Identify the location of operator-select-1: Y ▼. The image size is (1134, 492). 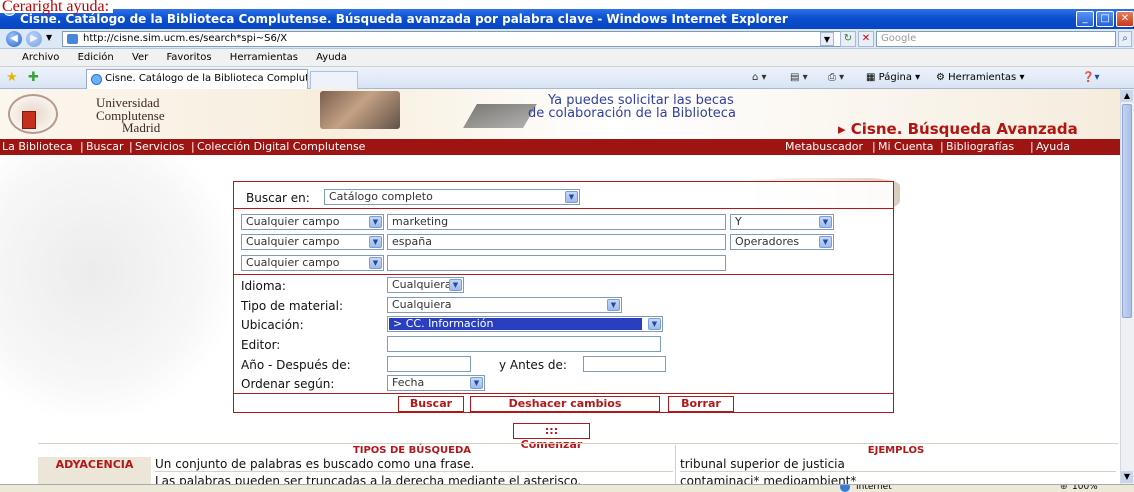
(782, 222).